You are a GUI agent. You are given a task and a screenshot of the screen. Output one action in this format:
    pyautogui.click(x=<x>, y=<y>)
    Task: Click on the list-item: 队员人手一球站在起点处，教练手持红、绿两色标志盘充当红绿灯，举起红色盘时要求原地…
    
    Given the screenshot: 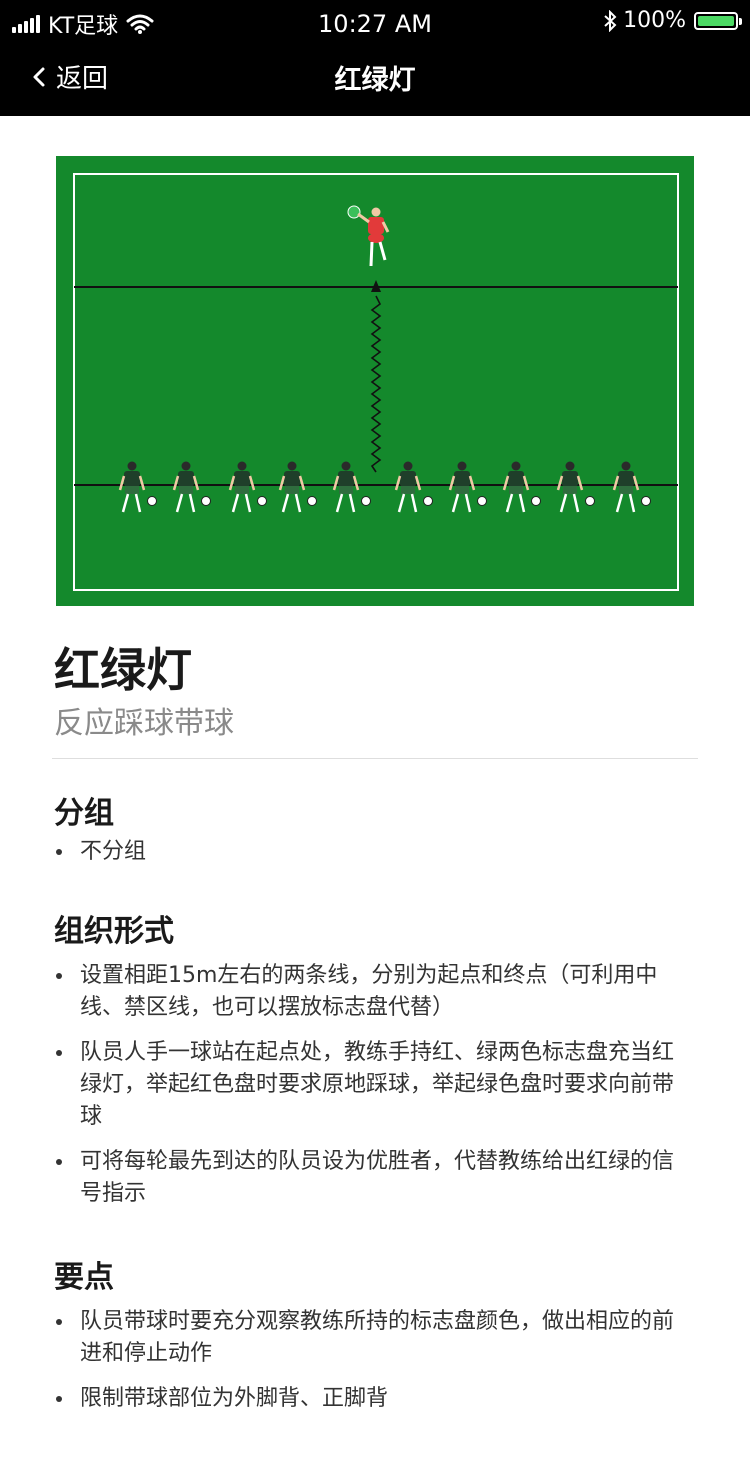 What is the action you would take?
    pyautogui.click(x=374, y=1085)
    